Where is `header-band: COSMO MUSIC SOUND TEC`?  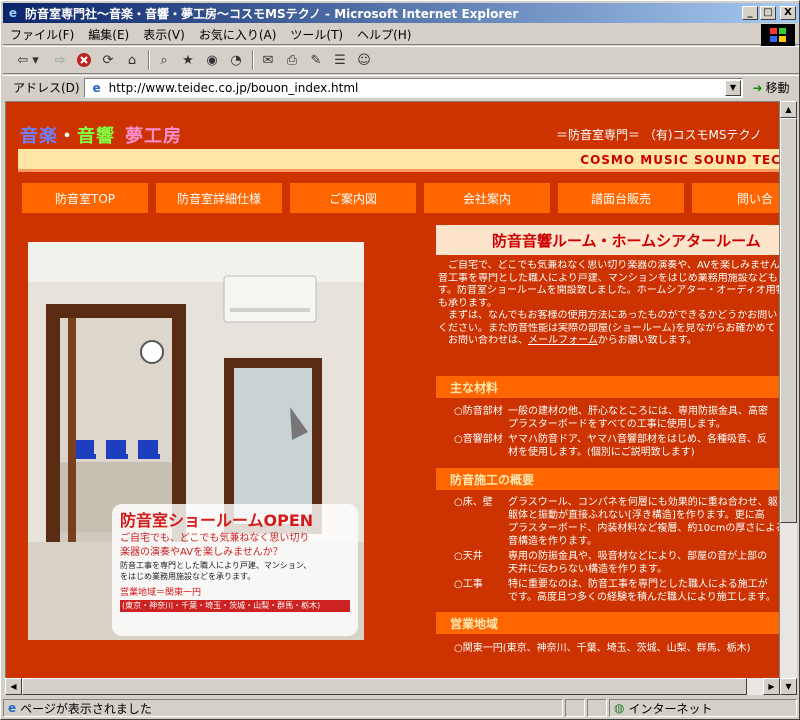 header-band: COSMO MUSIC SOUND TEC is located at coordinates (398, 160).